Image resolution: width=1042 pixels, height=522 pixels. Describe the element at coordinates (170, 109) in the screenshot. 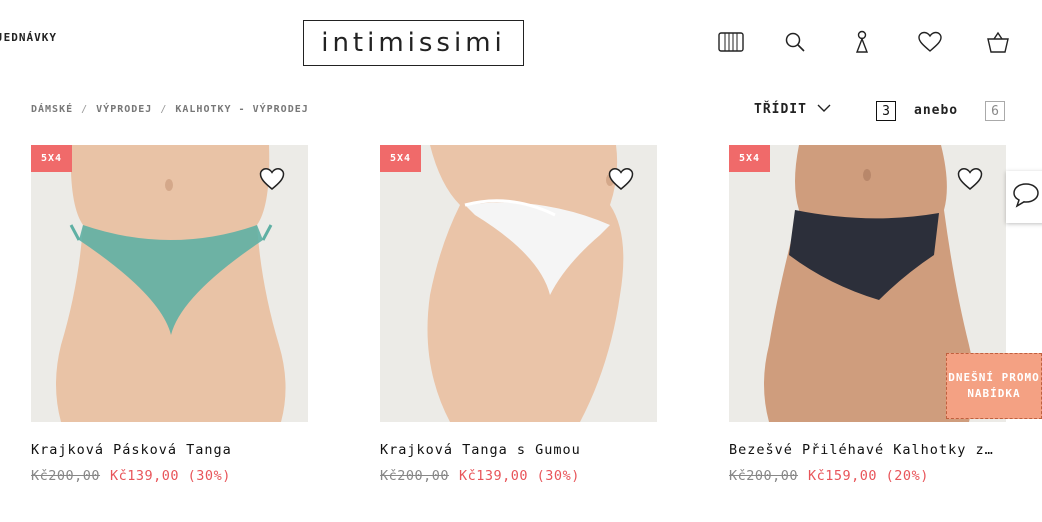

I see `breadcrumb: DÁMSKÉ / VÝPRODEJ / KALHOTKY - VÝPRODEJ` at that location.